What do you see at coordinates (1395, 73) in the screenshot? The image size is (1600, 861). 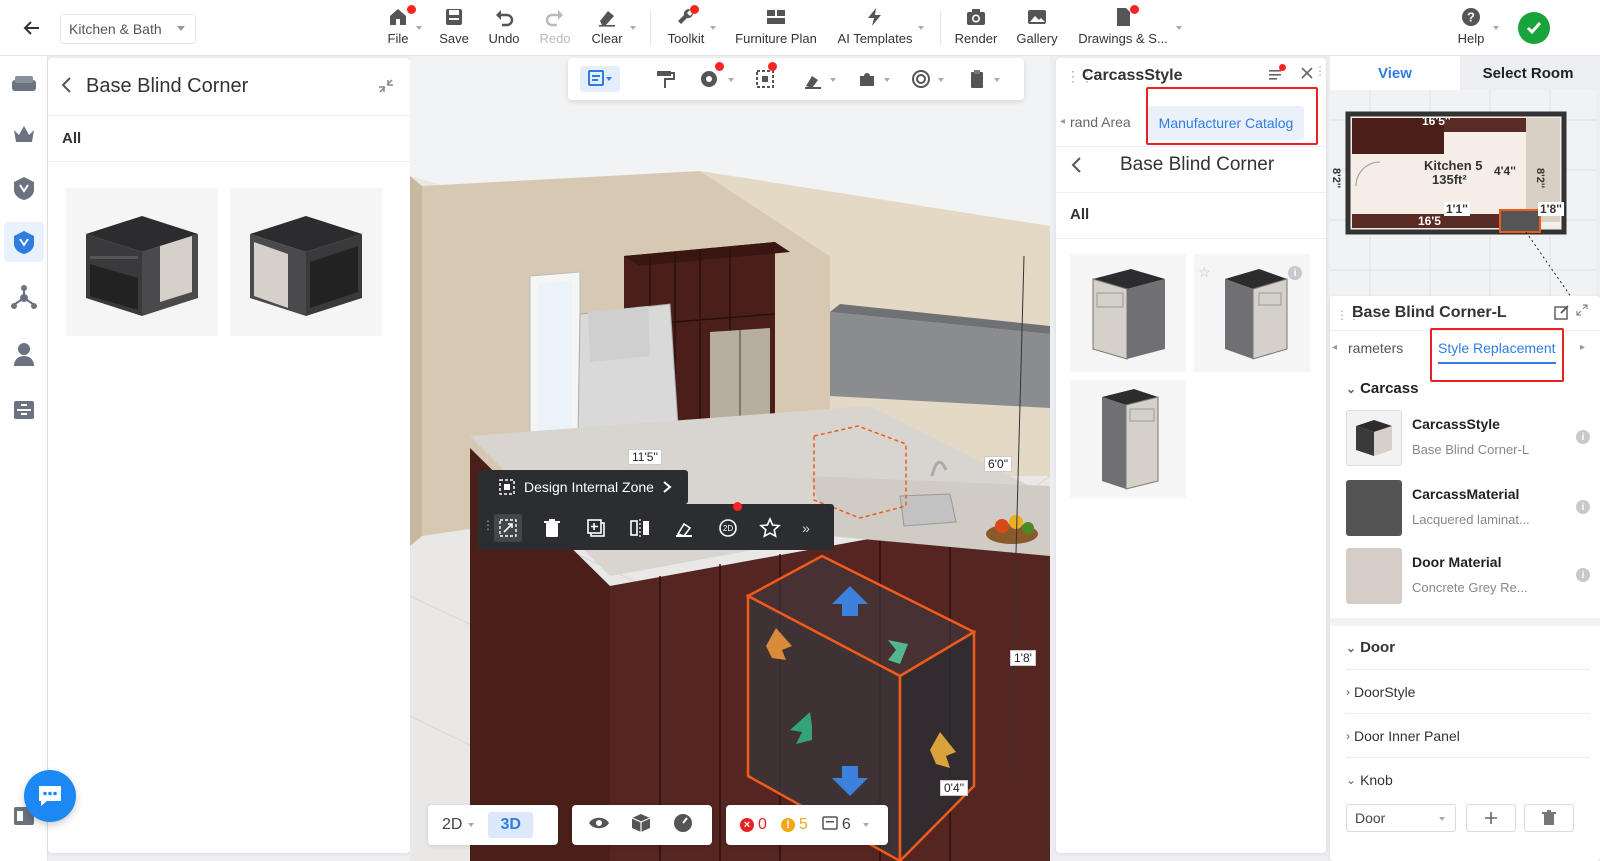 I see `tab-view: View` at bounding box center [1395, 73].